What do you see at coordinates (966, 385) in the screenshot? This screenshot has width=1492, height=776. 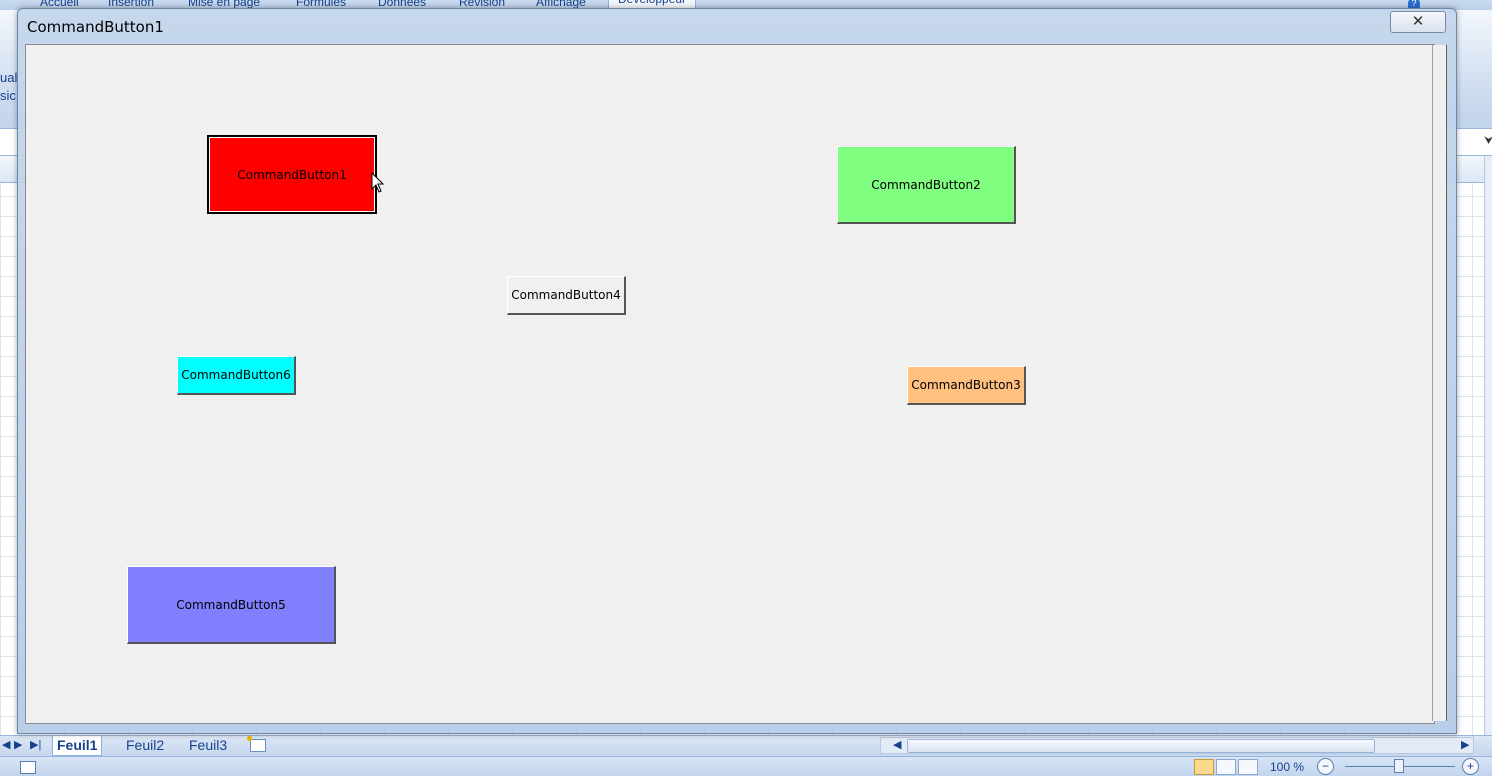 I see `command-button-3: CommandButton3` at bounding box center [966, 385].